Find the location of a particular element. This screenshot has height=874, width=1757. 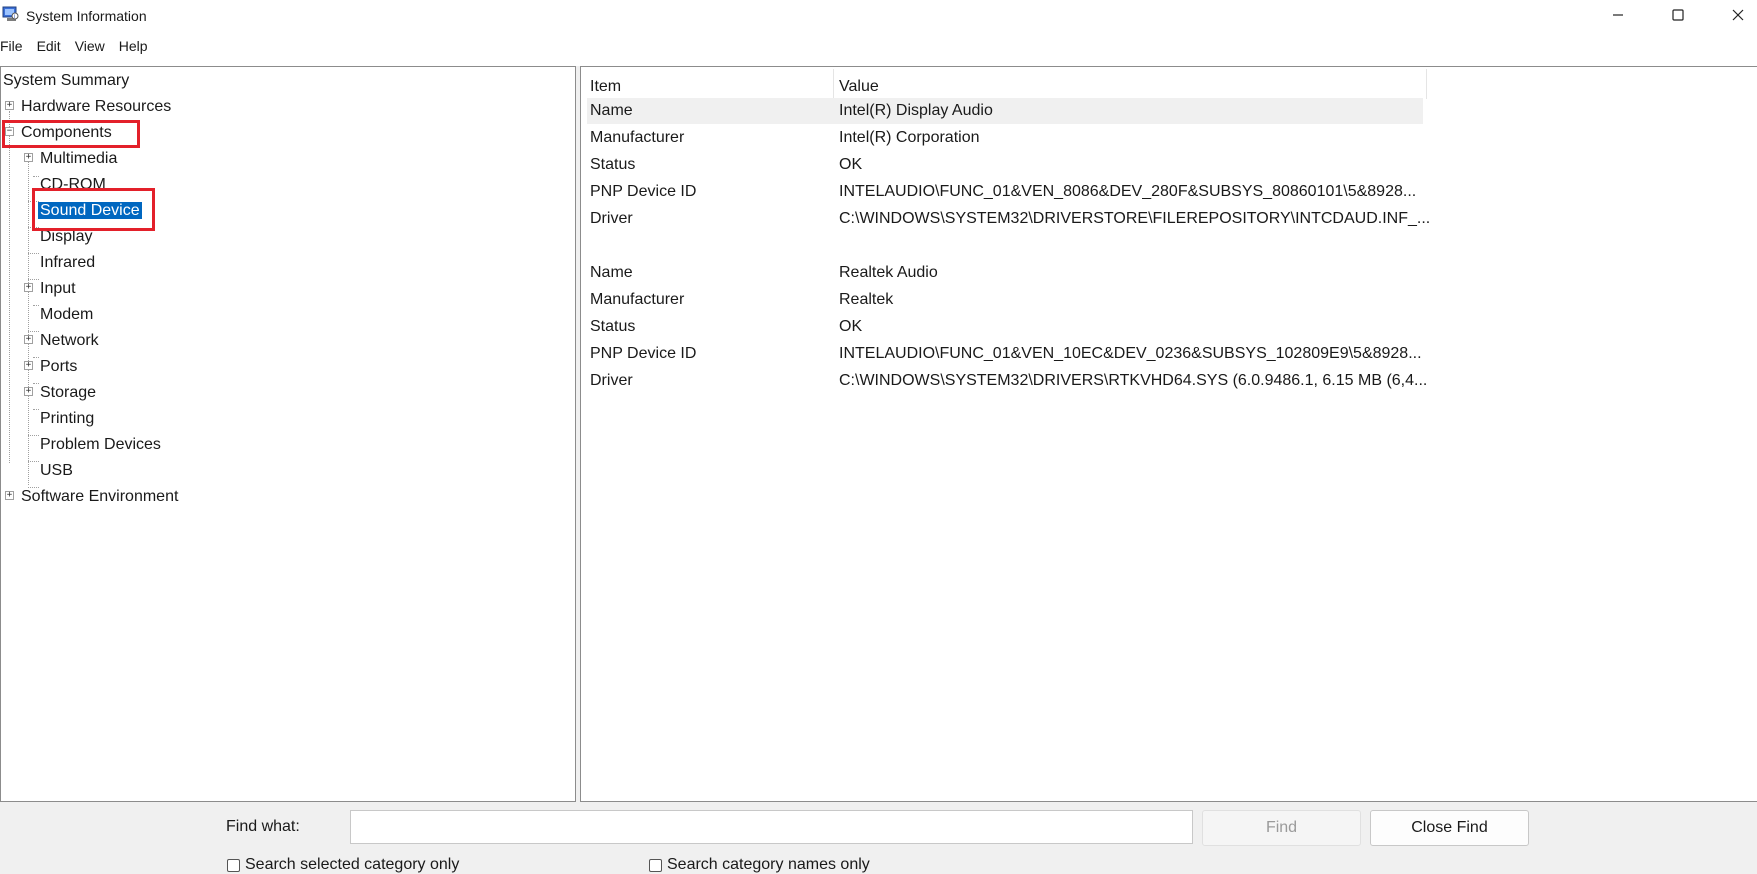

tree-item-software-environment: Software Environment is located at coordinates (99, 497).